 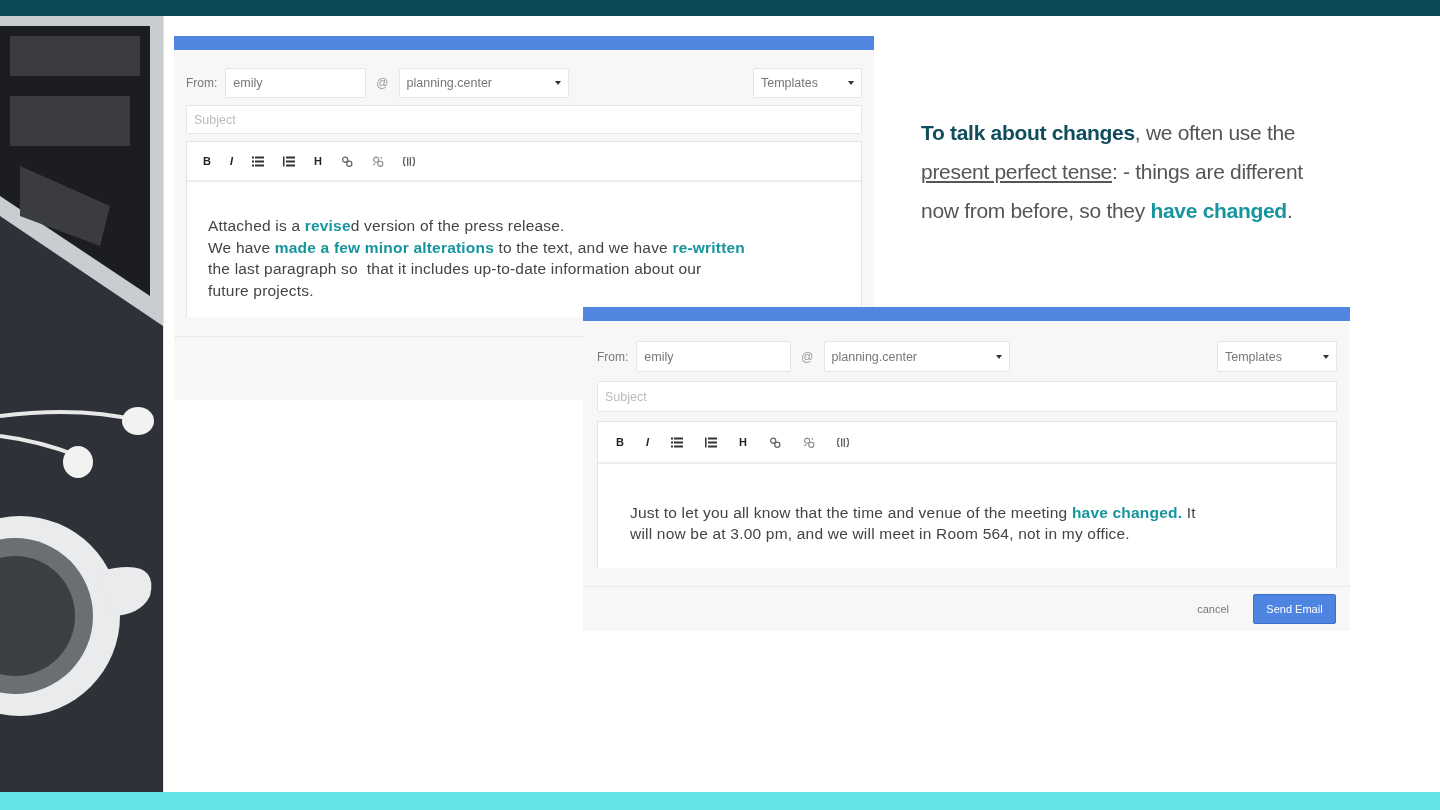 What do you see at coordinates (1213, 608) in the screenshot?
I see `cancel-link: cancel` at bounding box center [1213, 608].